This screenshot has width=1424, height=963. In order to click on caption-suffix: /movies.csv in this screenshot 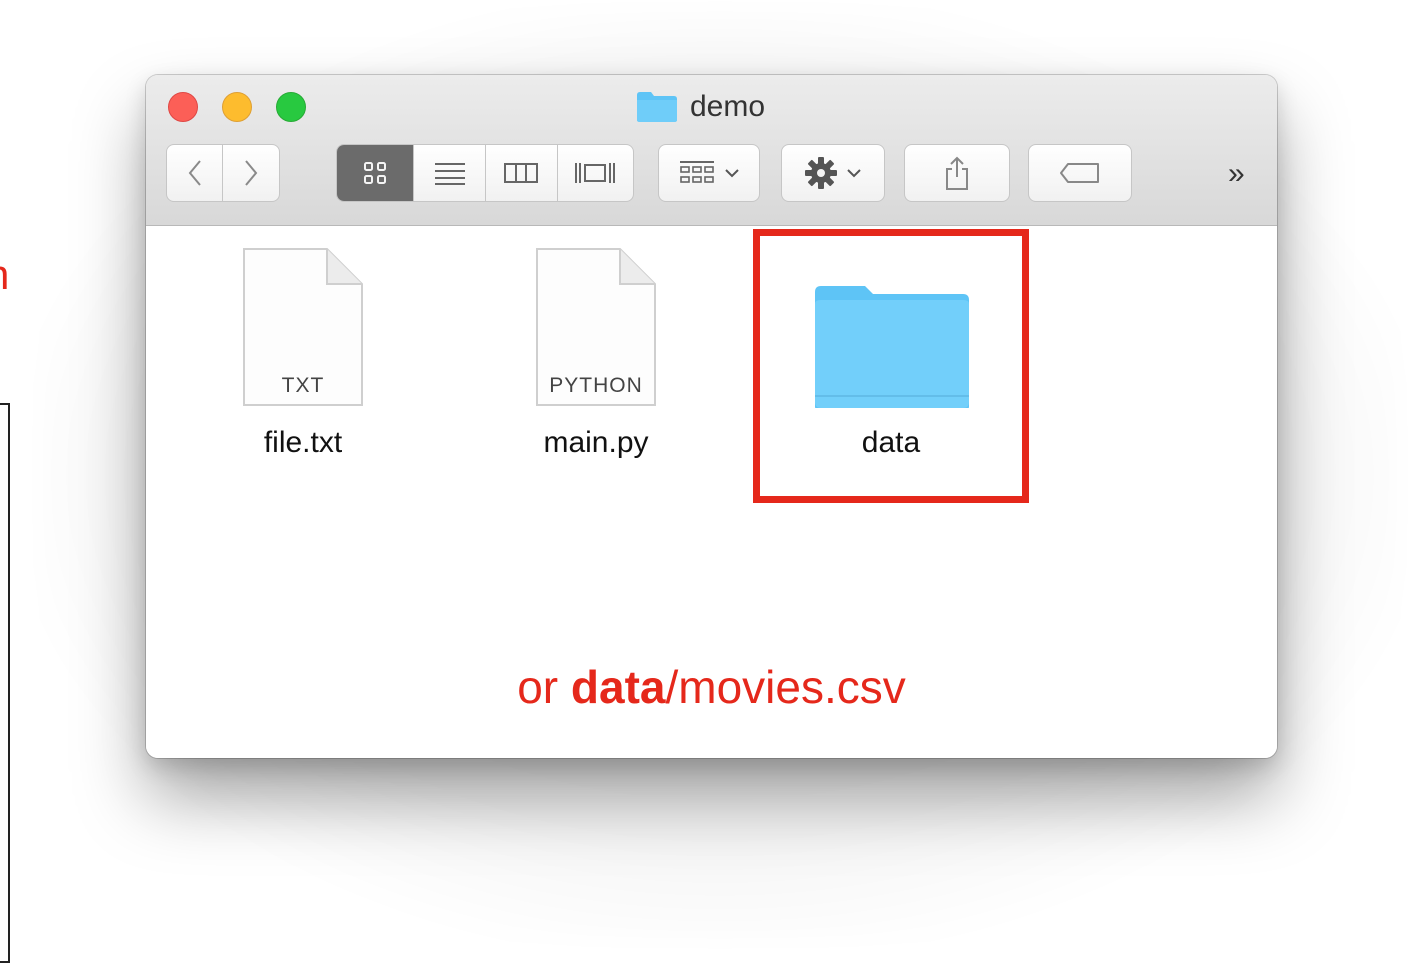, I will do `click(785, 687)`.